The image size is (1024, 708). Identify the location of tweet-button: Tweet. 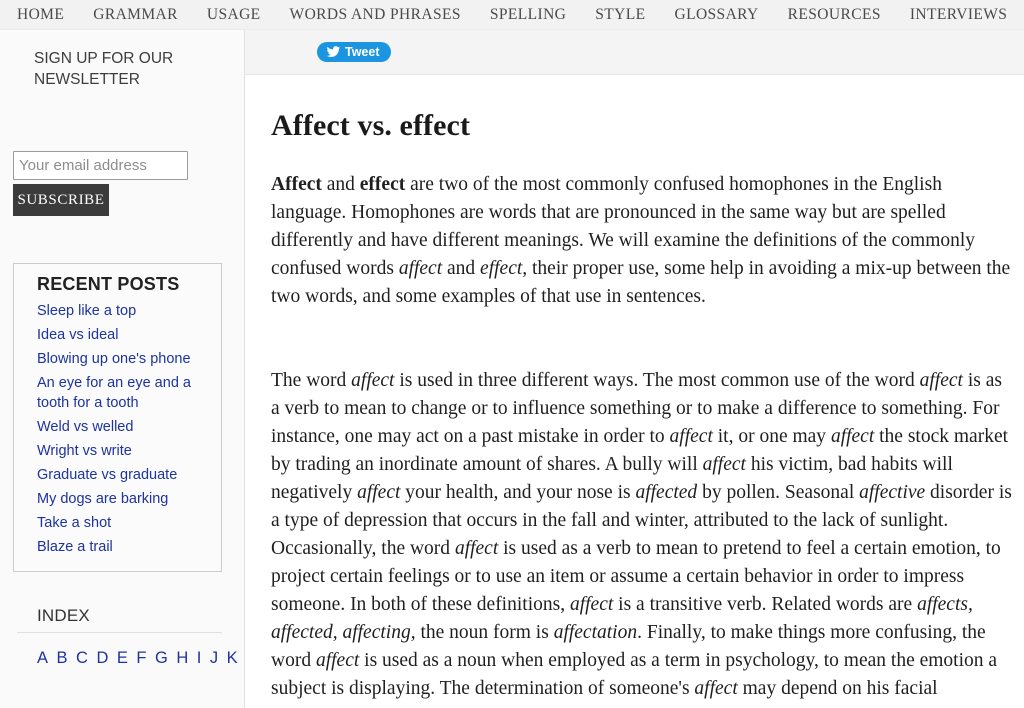
(354, 52).